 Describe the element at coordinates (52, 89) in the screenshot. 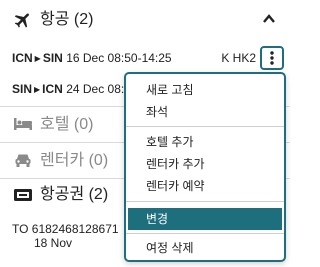

I see `segment-destination: ICN` at that location.